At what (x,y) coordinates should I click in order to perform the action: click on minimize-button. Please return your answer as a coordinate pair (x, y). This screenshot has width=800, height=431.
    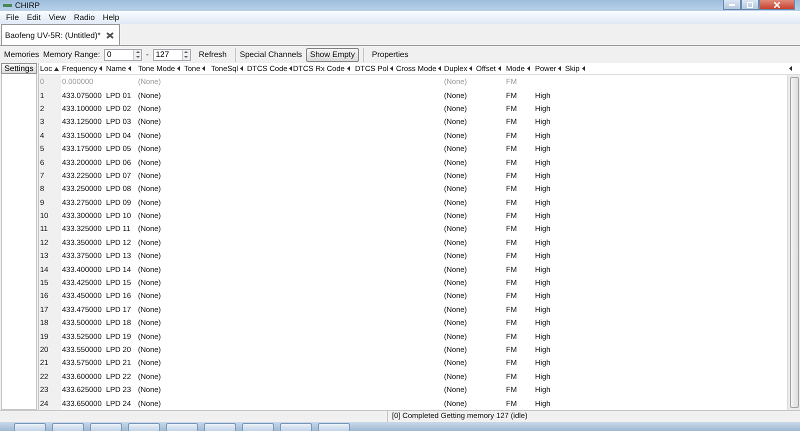
    Looking at the image, I should click on (732, 5).